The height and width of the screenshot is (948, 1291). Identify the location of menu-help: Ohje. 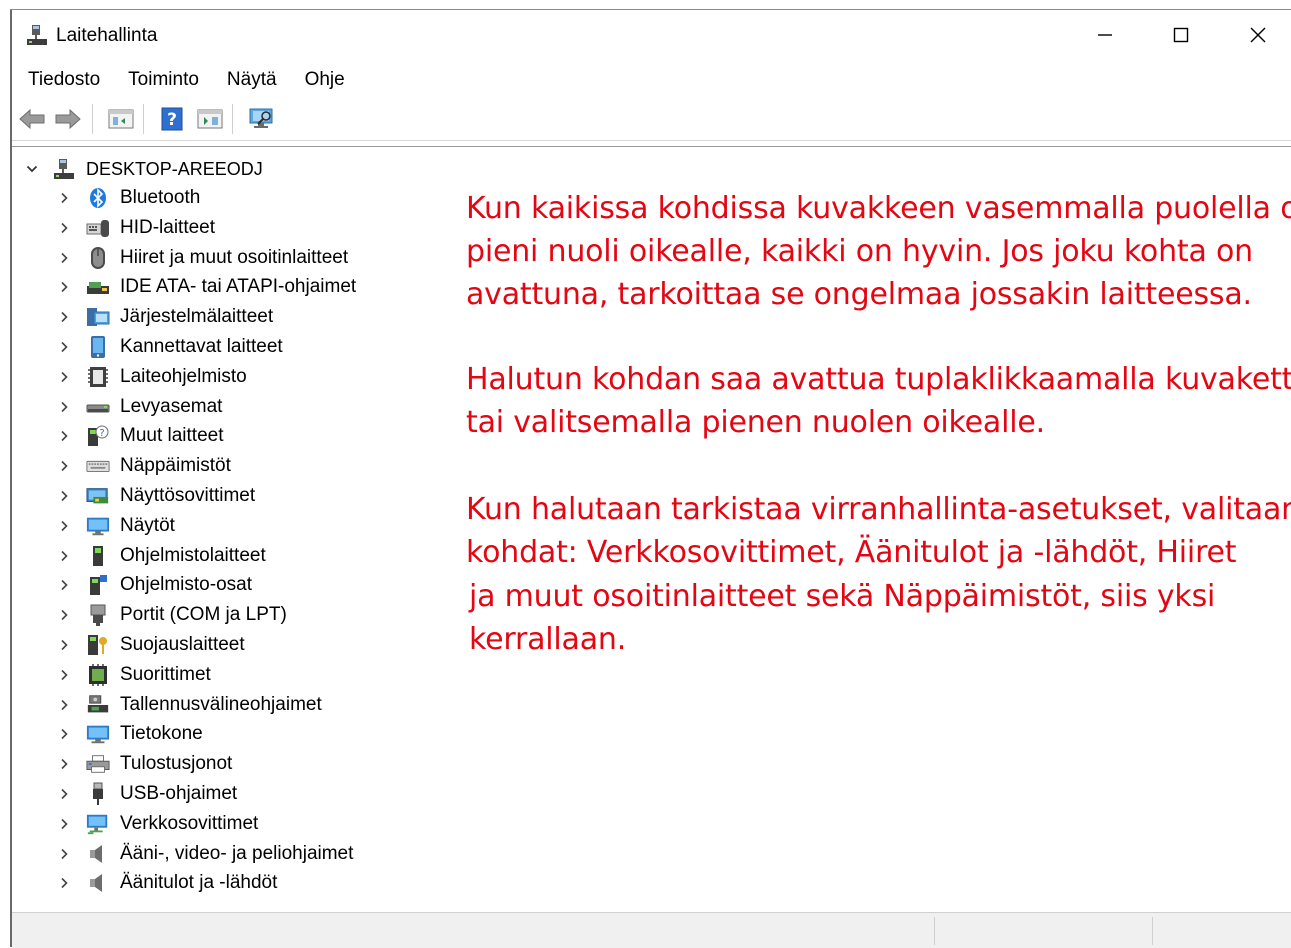
(324, 80).